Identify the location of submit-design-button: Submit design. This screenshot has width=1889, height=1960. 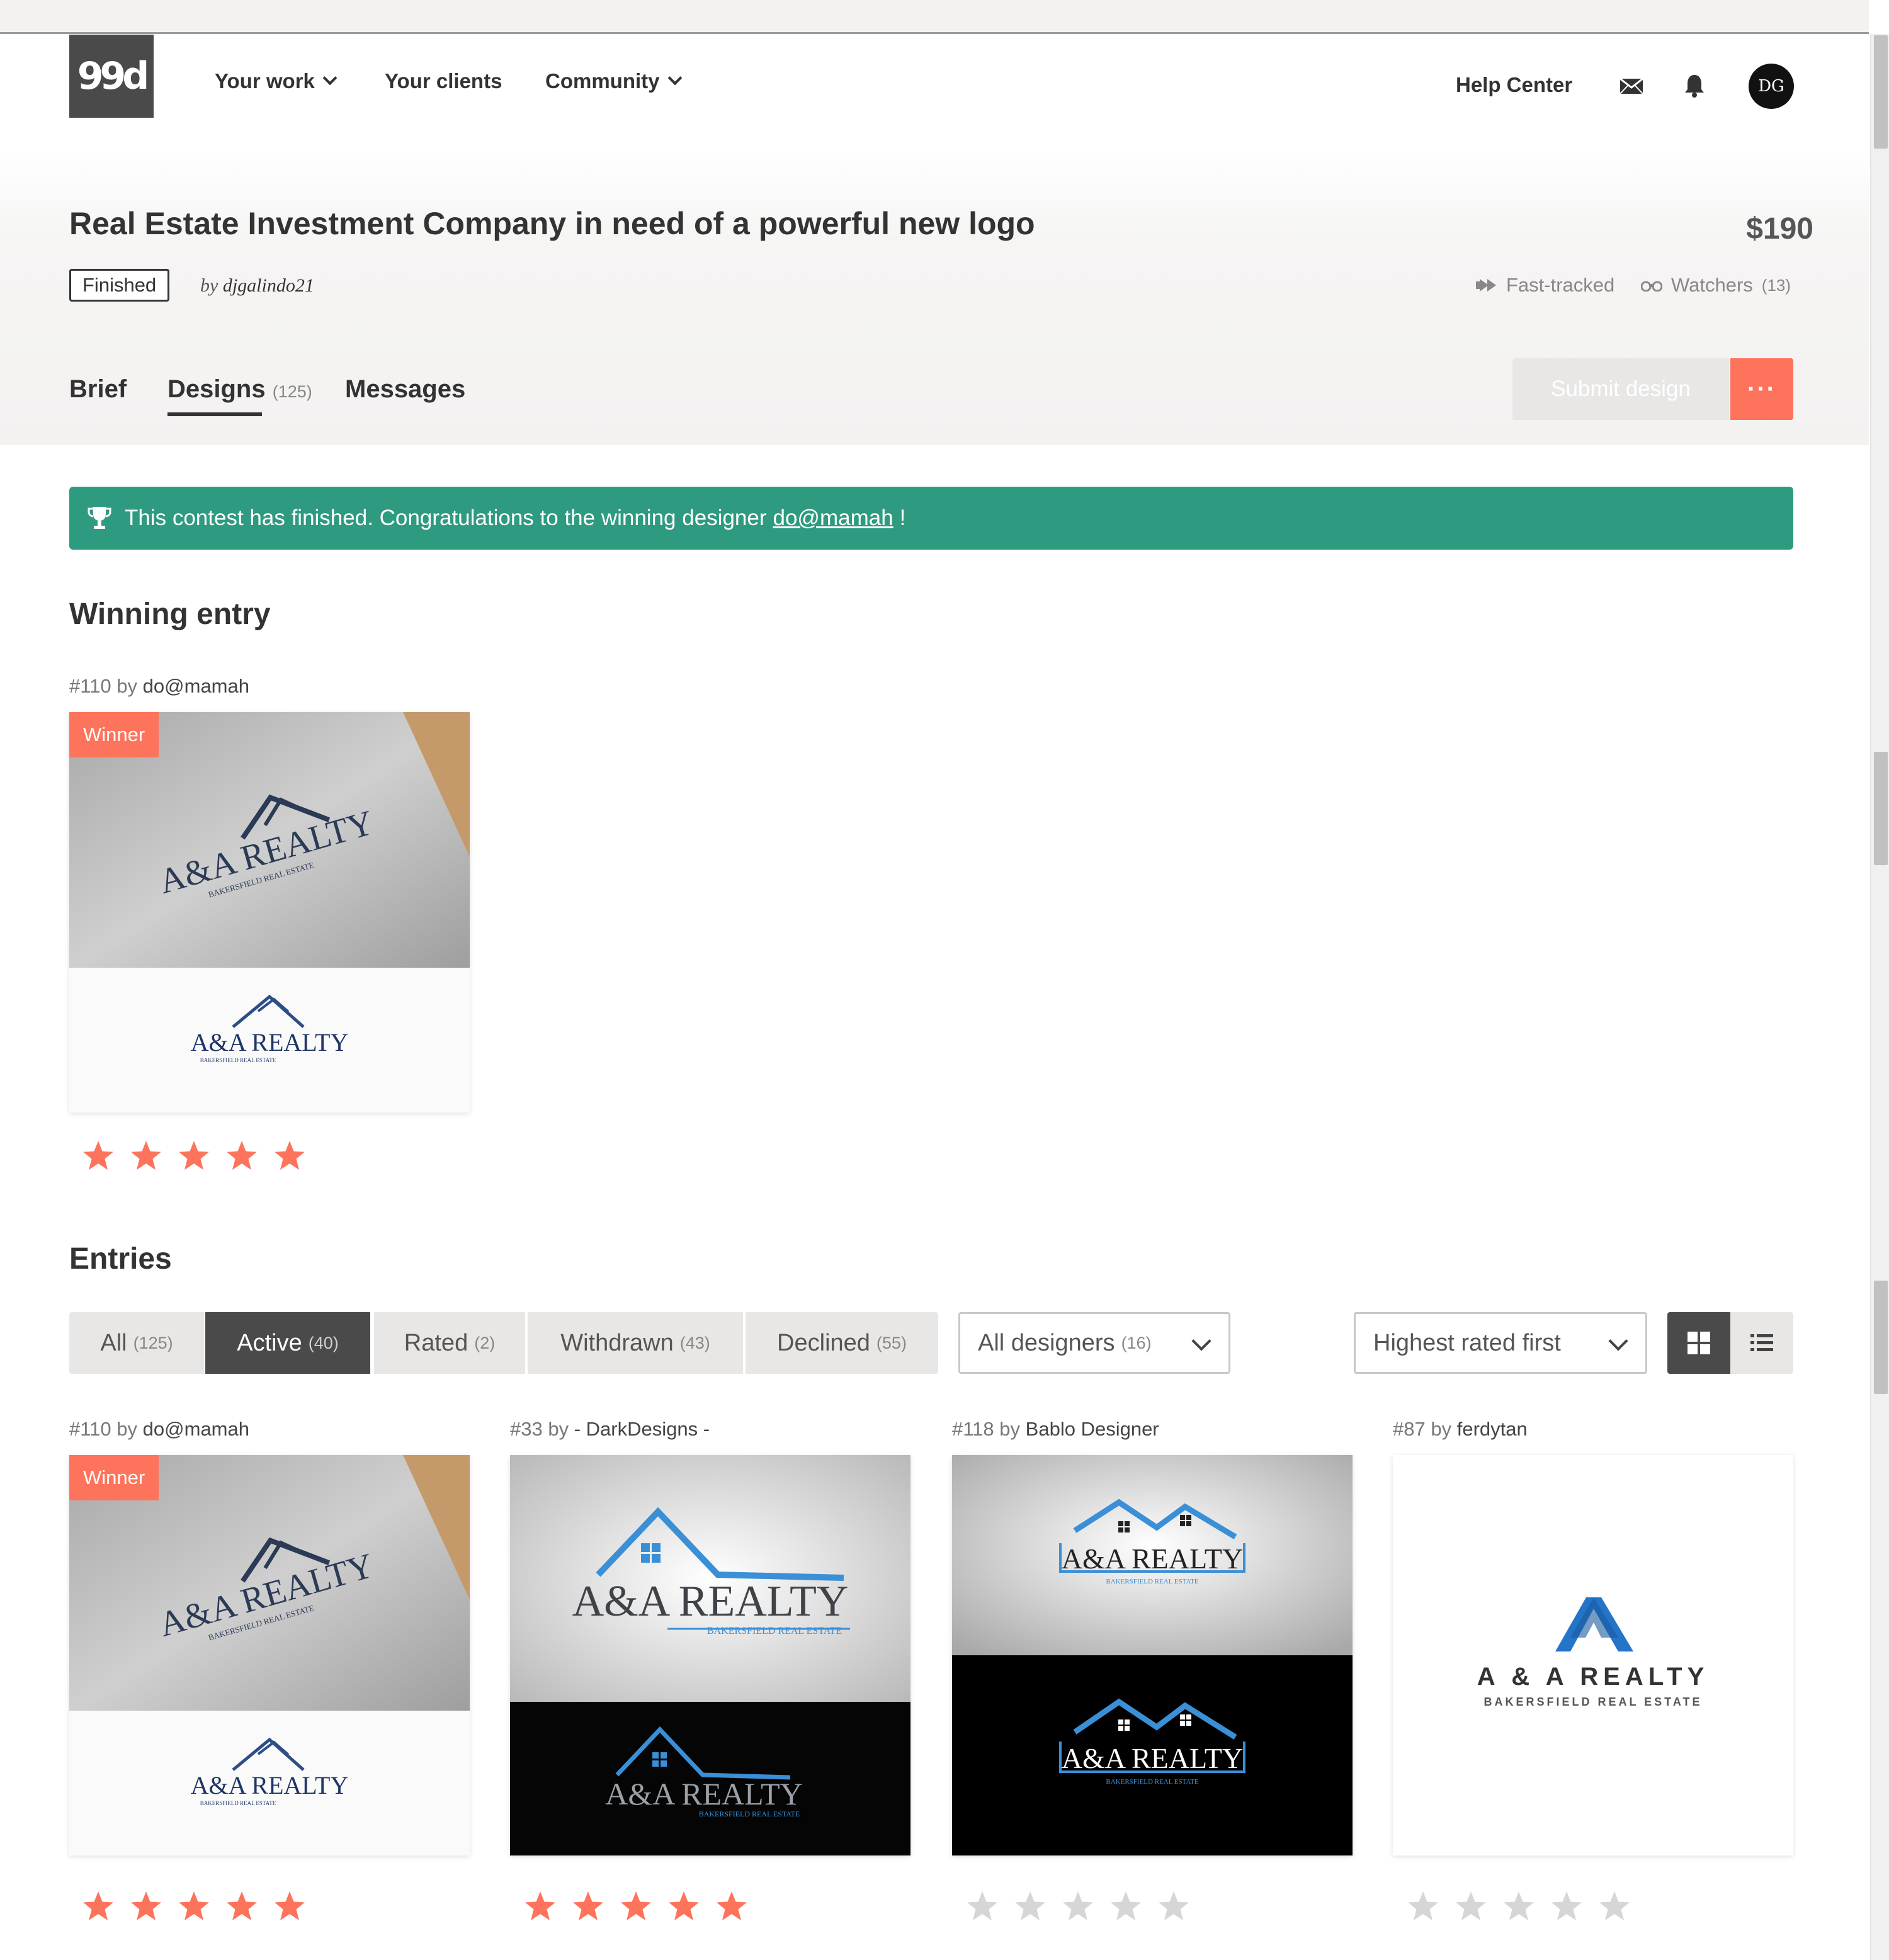
(1621, 389).